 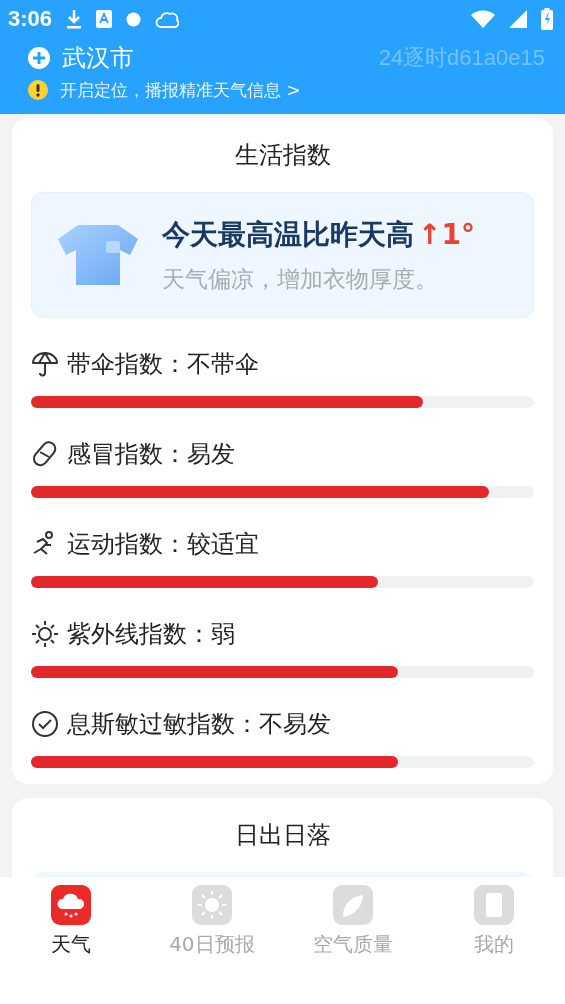 I want to click on nav-tab: 40日预报, so click(x=212, y=944).